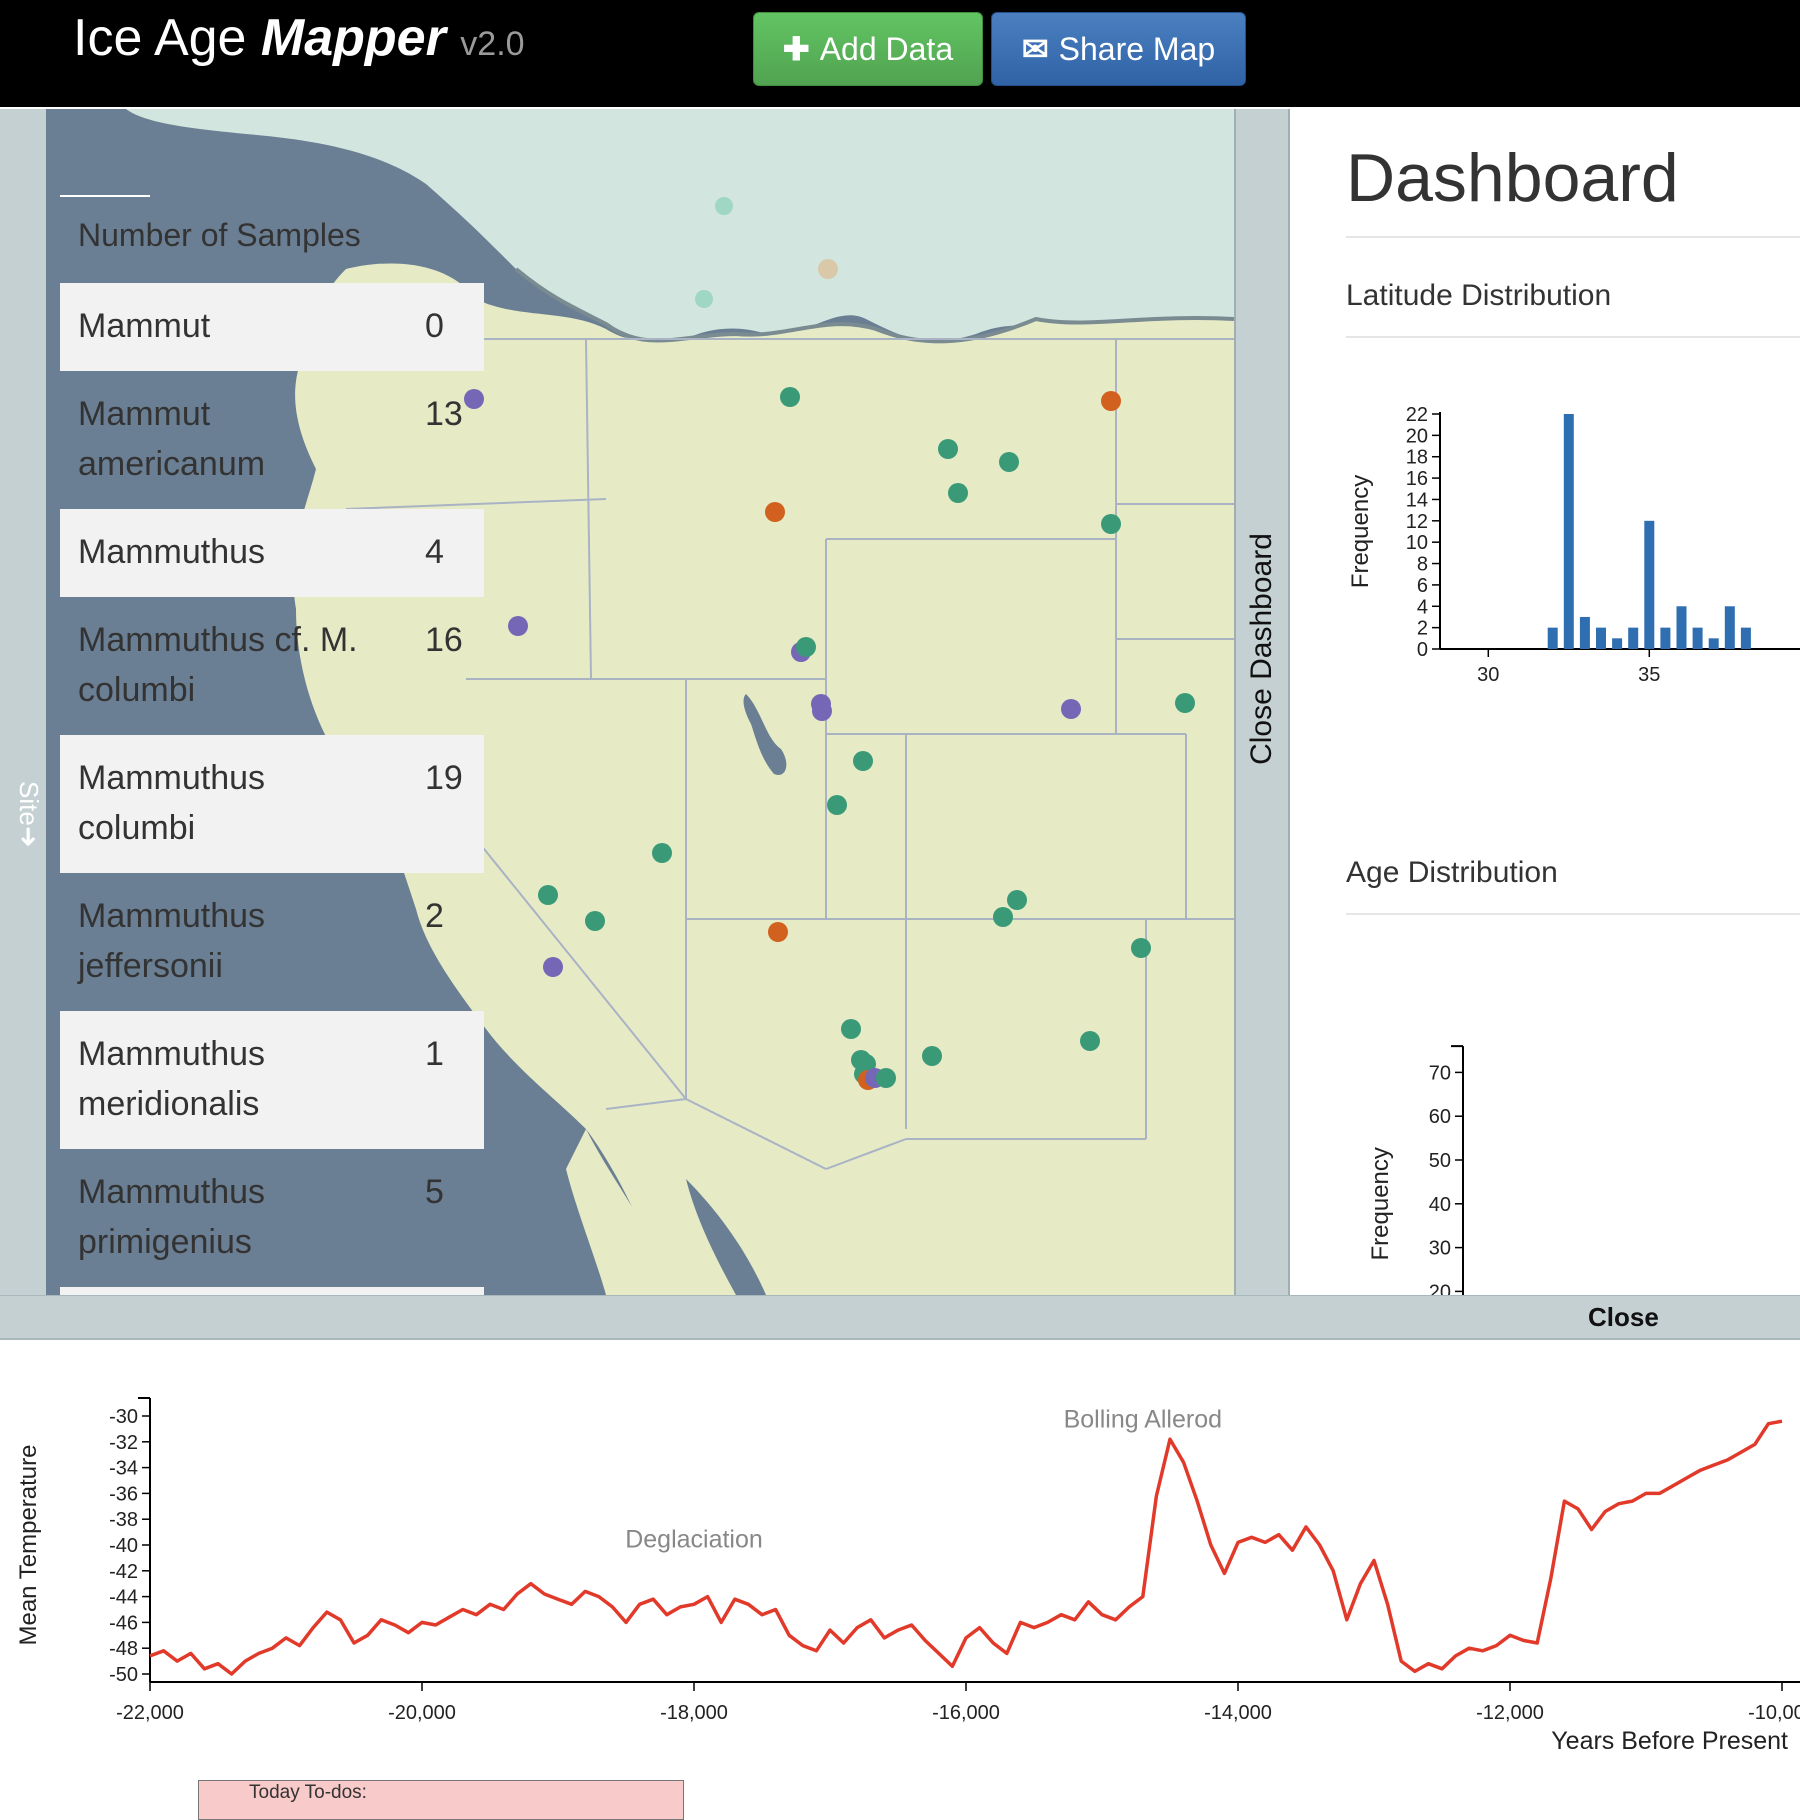  What do you see at coordinates (1417, 522) in the screenshot?
I see `y-tick-label: 12` at bounding box center [1417, 522].